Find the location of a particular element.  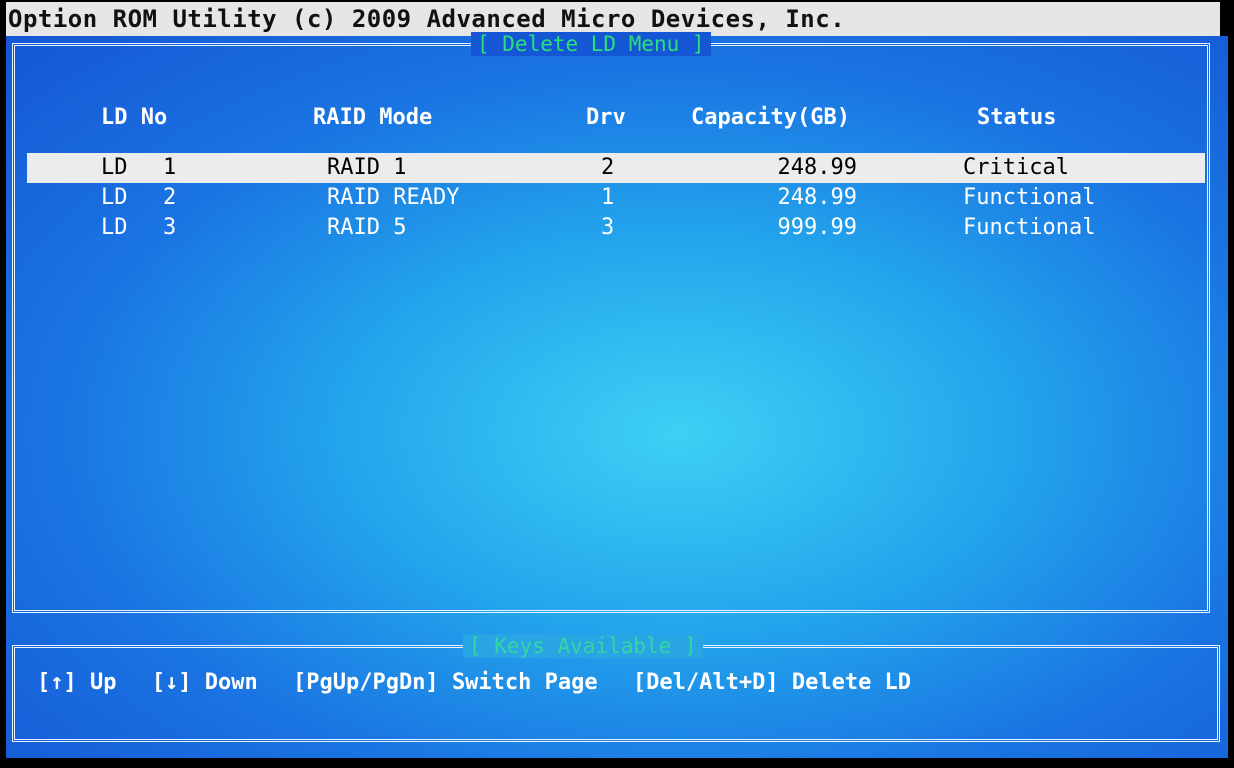

key-up-hint: [↑] Up is located at coordinates (77, 682).